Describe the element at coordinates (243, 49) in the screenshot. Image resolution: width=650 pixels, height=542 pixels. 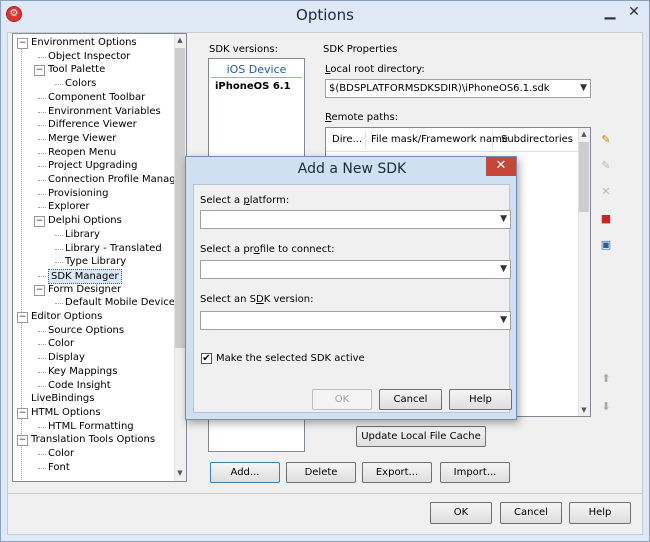
I see `sdk-versions-label: SDK versions:` at that location.